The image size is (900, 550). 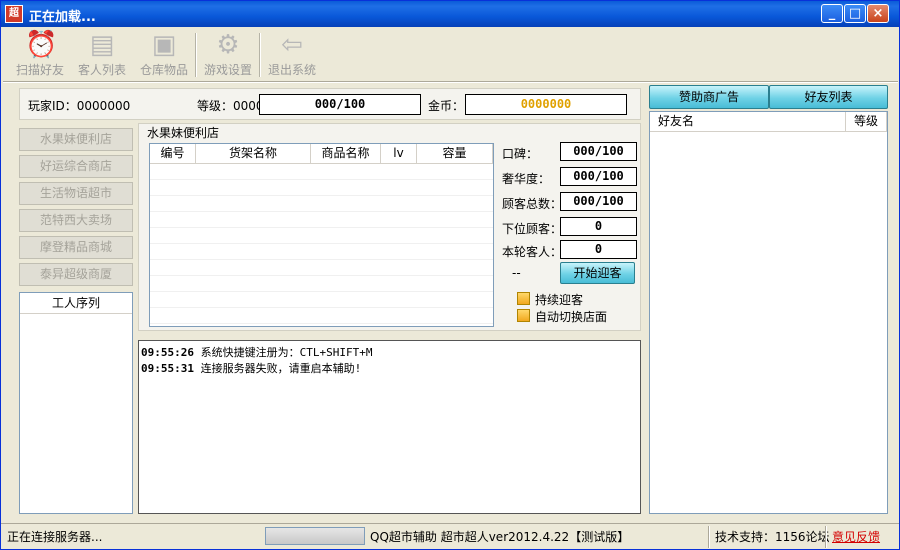 What do you see at coordinates (41, 45) in the screenshot?
I see `alarm-clock-icon: ⏰` at bounding box center [41, 45].